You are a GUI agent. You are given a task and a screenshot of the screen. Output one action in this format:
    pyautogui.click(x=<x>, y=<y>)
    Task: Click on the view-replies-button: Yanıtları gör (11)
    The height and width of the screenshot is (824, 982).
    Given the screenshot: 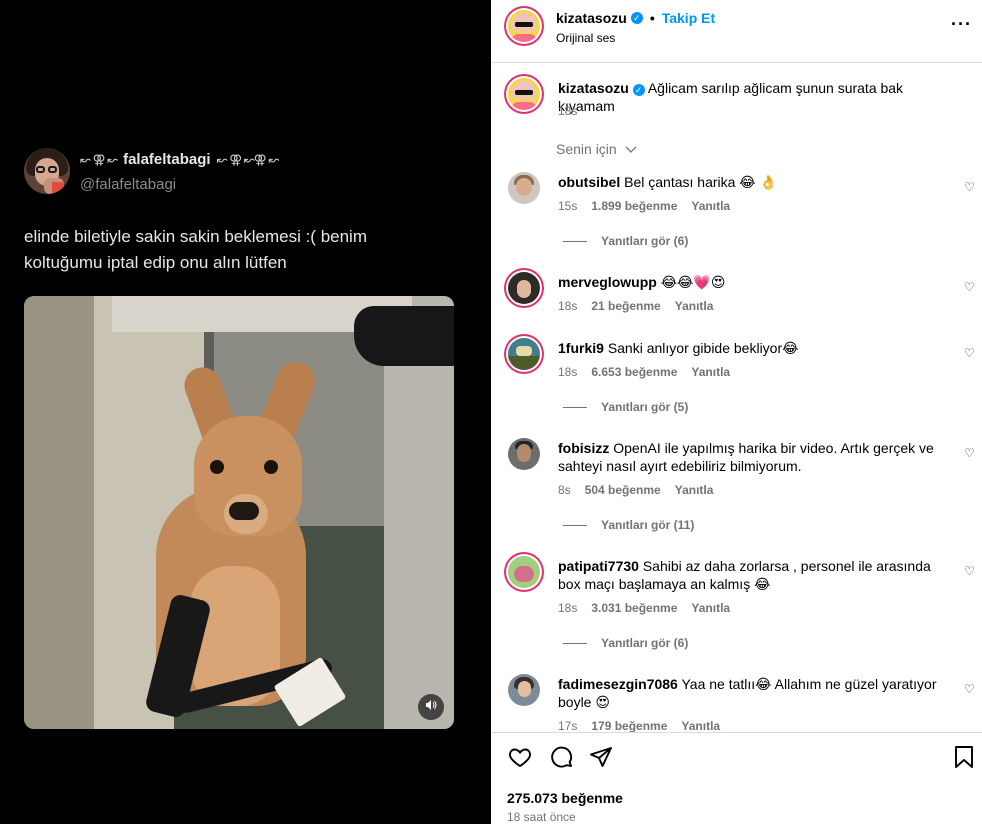 What is the action you would take?
    pyautogui.click(x=628, y=525)
    